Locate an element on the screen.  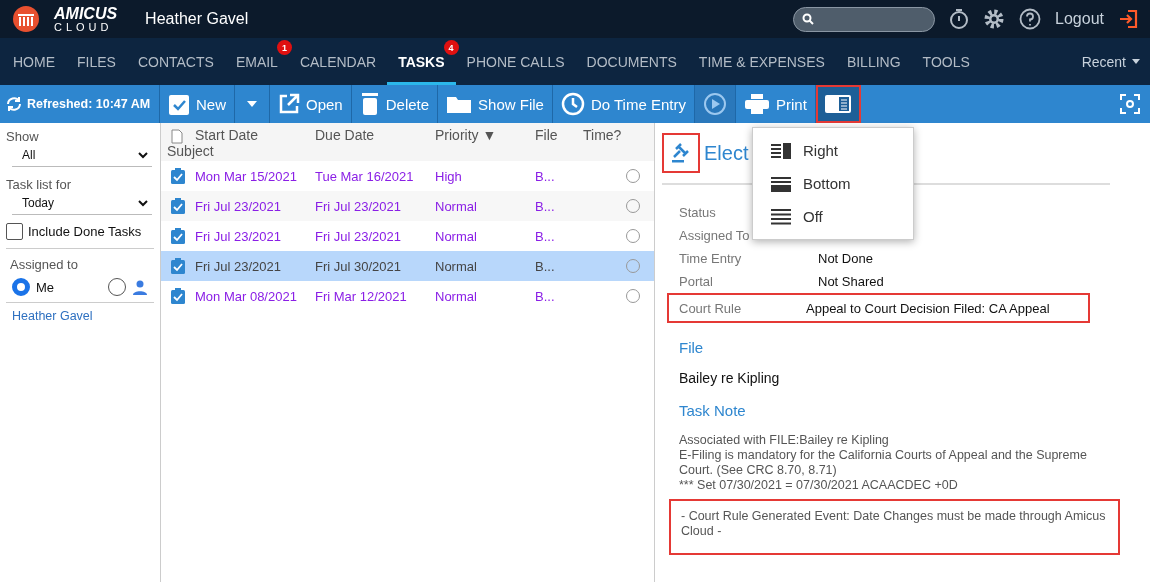
nav-tab: FILES is located at coordinates (96, 61).